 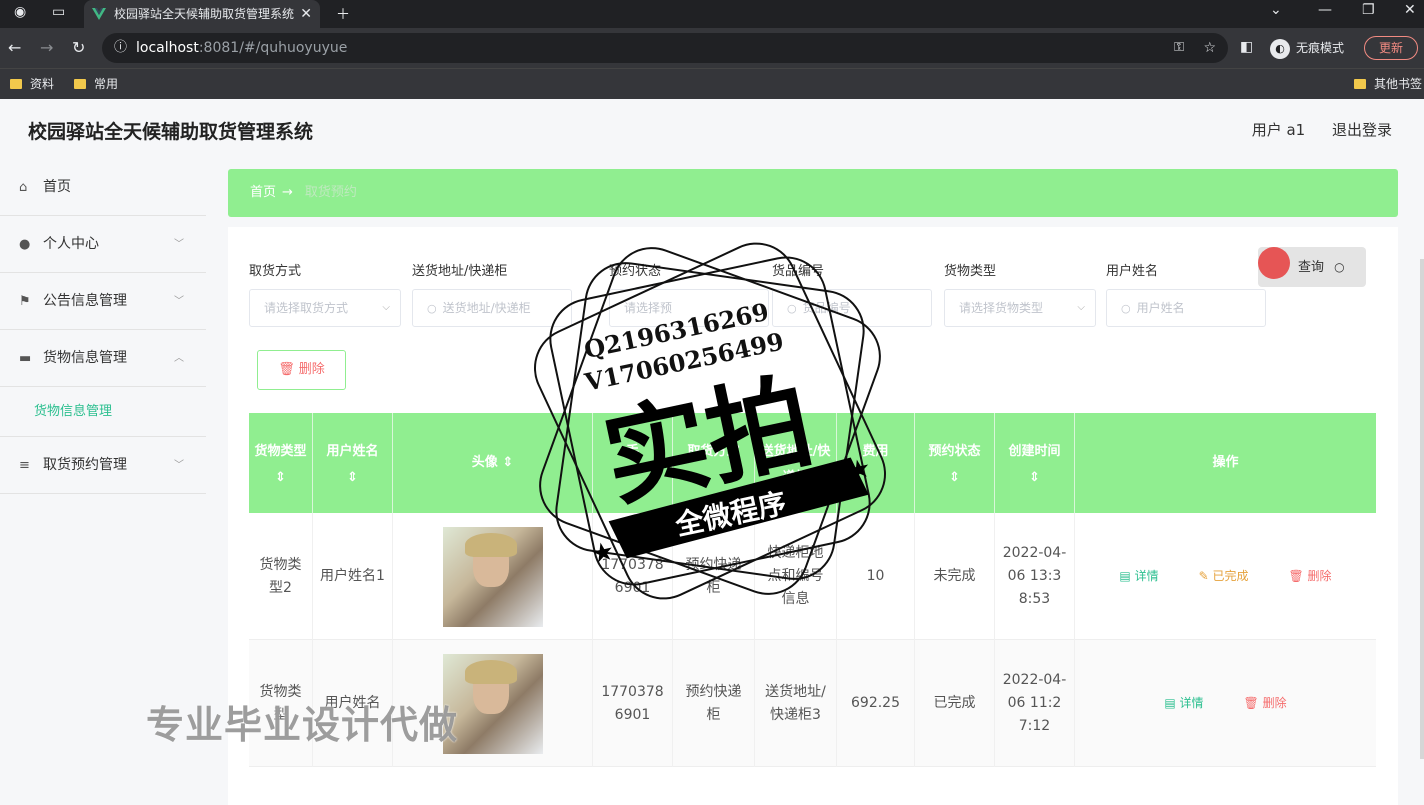 What do you see at coordinates (325, 308) in the screenshot?
I see `pickup-method-select: 请选择取货方式 ⌵` at bounding box center [325, 308].